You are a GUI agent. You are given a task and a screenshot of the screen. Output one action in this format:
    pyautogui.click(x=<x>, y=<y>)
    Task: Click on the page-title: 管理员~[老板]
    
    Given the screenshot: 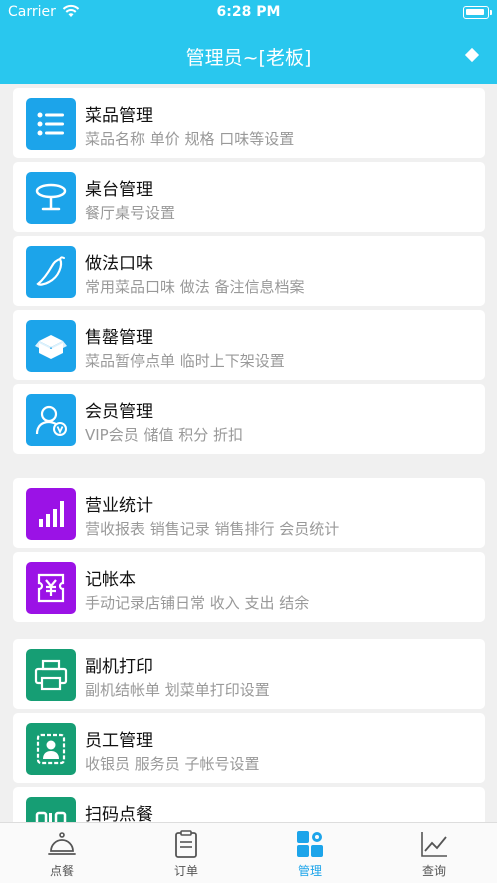 What is the action you would take?
    pyautogui.click(x=248, y=58)
    